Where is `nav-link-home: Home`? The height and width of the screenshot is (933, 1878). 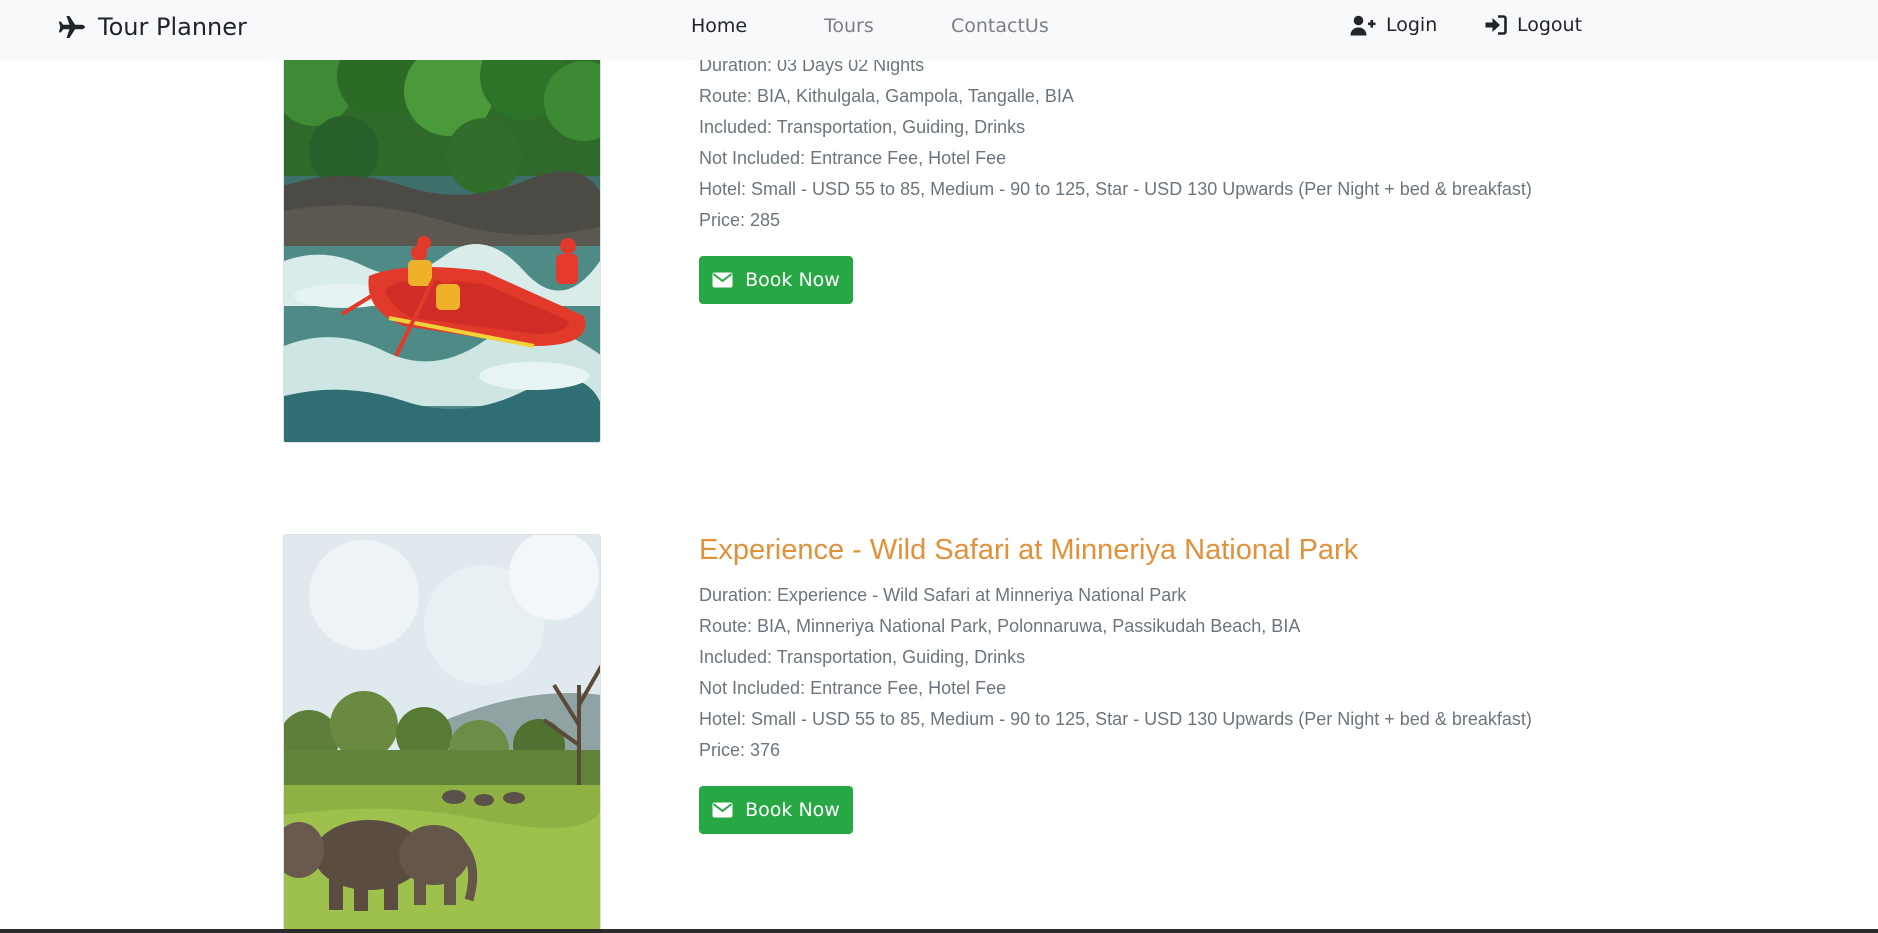
nav-link-home: Home is located at coordinates (719, 26).